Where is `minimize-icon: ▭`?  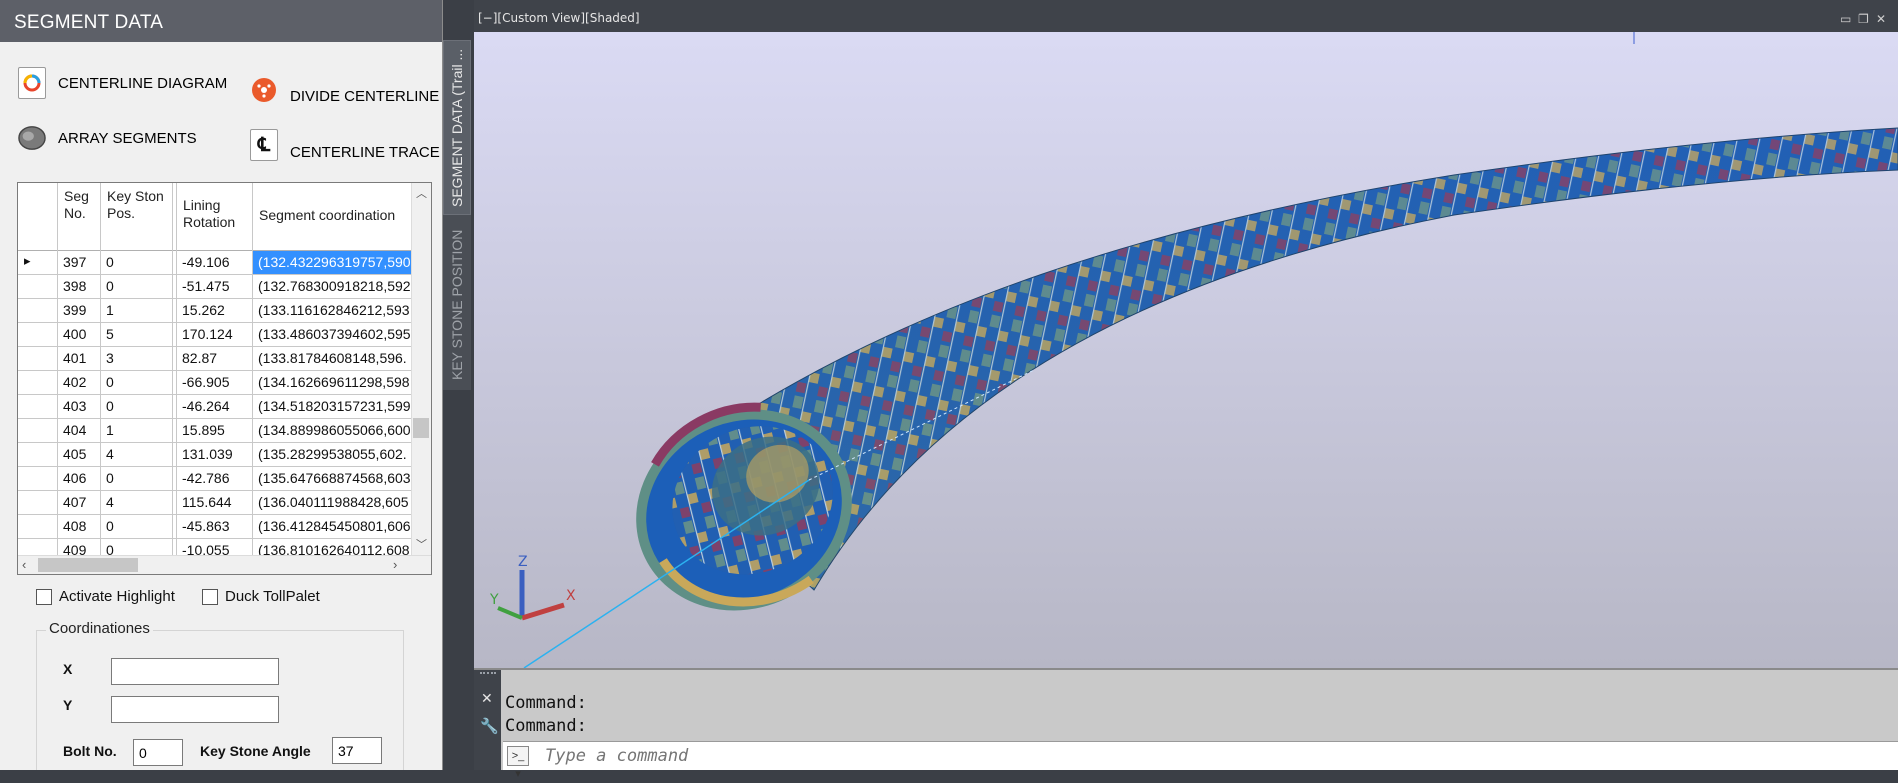
minimize-icon: ▭ is located at coordinates (1845, 19).